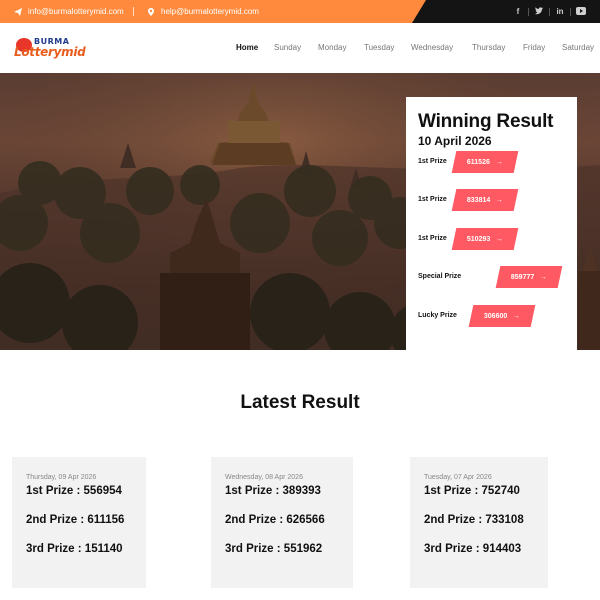  Describe the element at coordinates (210, 11) in the screenshot. I see `top-email-secondary-text: help@burmalotterymid.com` at that location.